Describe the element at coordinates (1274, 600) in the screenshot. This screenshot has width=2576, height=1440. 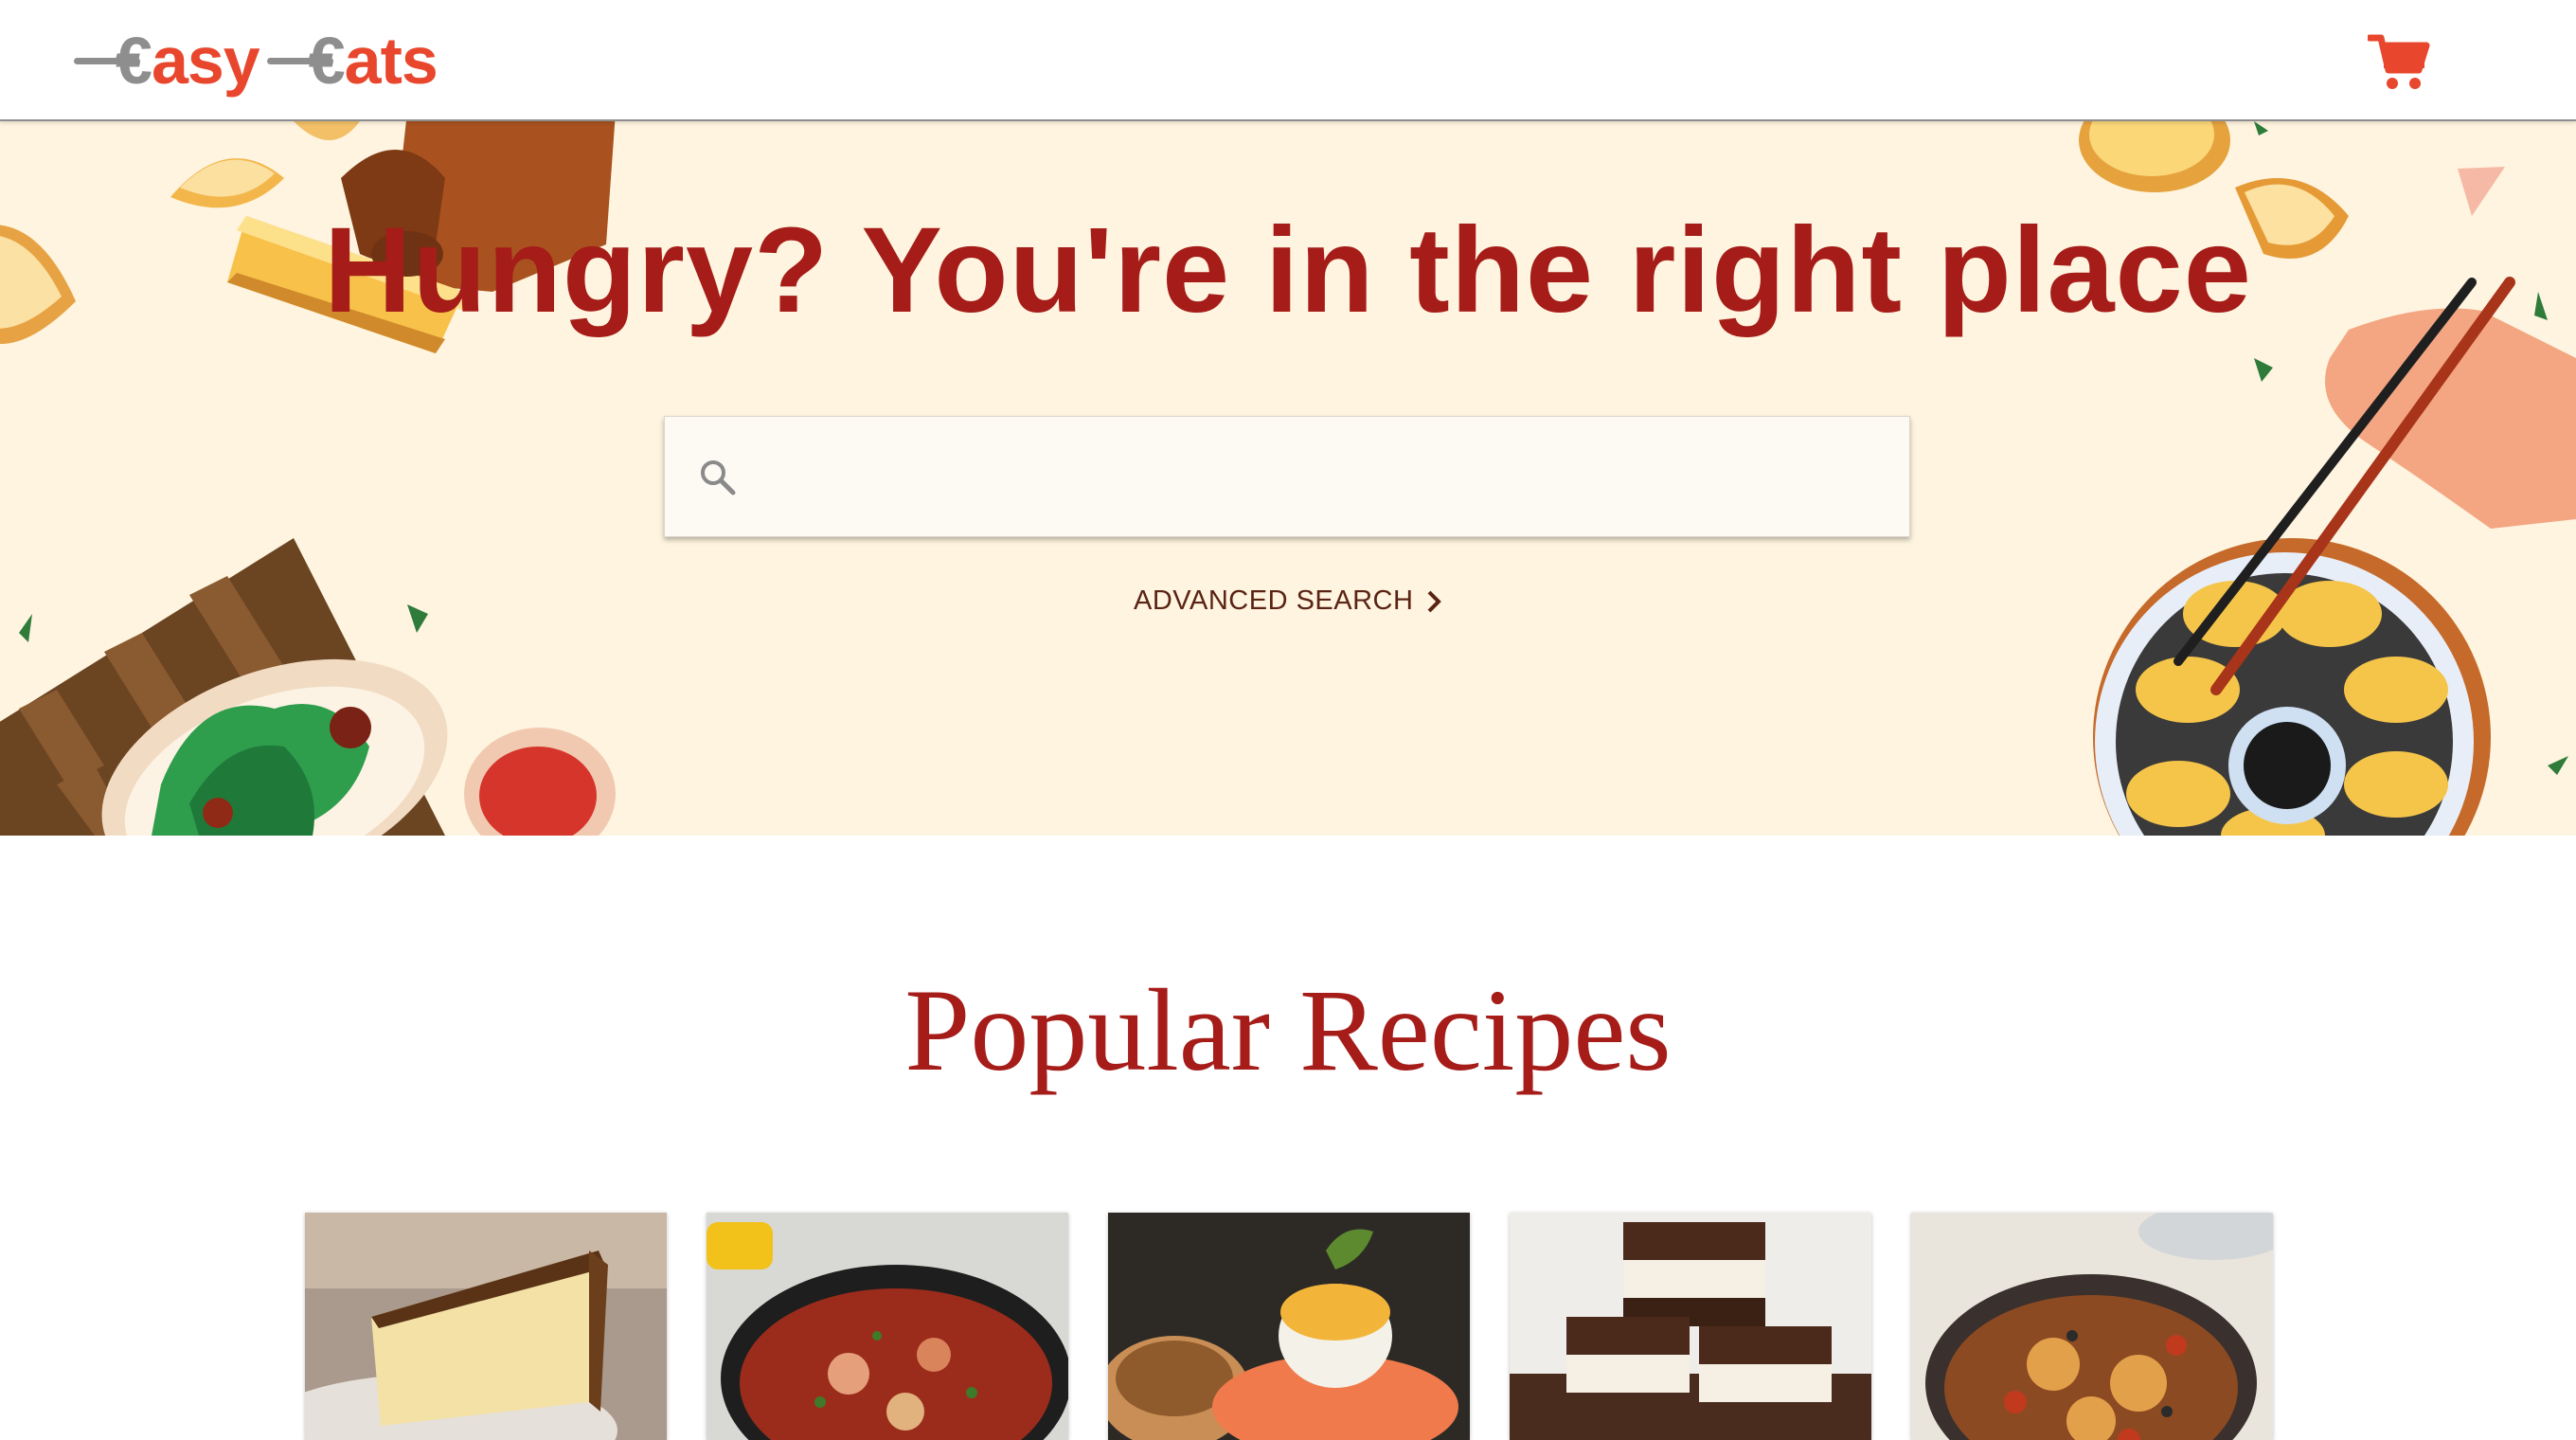
I see `advanced-search-label: ADVANCED SEARCH` at that location.